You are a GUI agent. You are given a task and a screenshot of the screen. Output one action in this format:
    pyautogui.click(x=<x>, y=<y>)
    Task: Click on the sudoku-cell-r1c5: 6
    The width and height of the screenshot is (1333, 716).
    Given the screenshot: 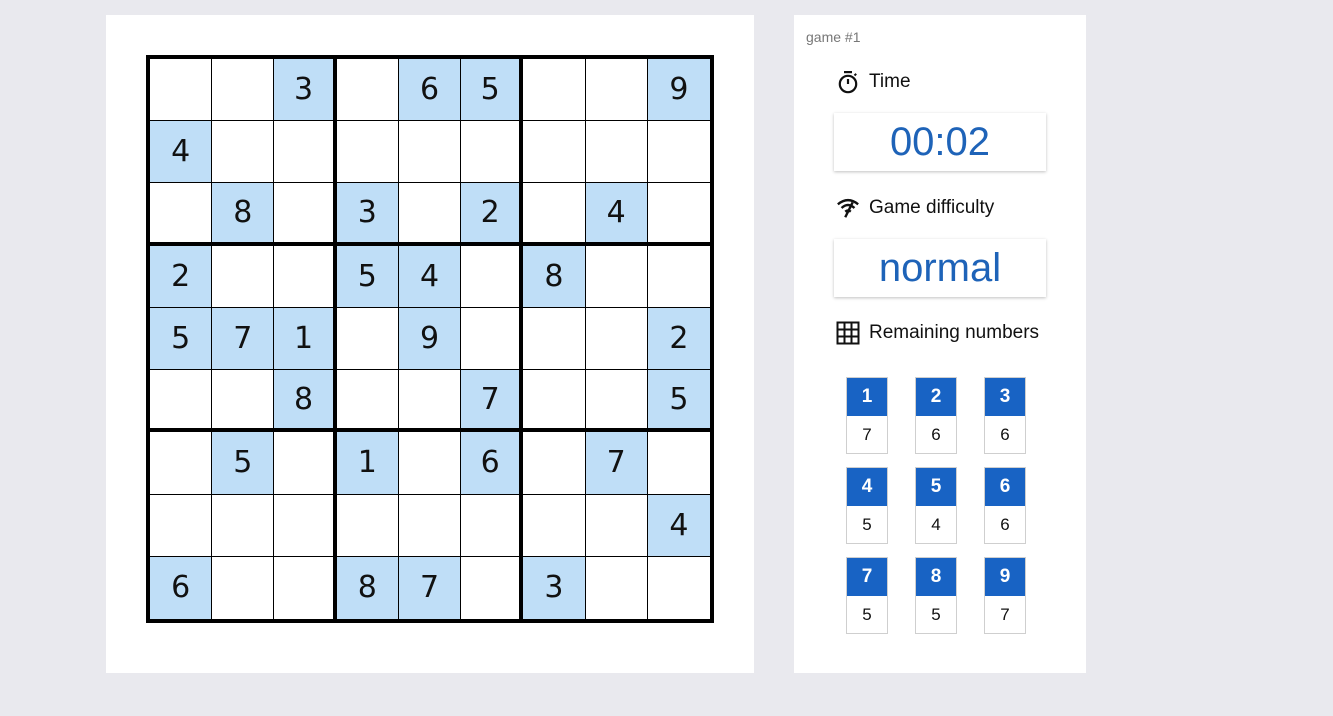 What is the action you would take?
    pyautogui.click(x=430, y=90)
    